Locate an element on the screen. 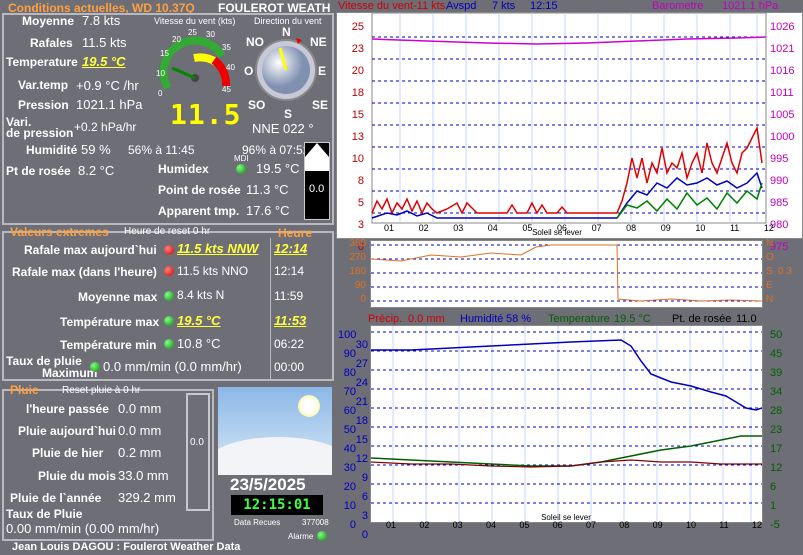 The width and height of the screenshot is (803, 555). c1-x4: 05 is located at coordinates (527, 228).